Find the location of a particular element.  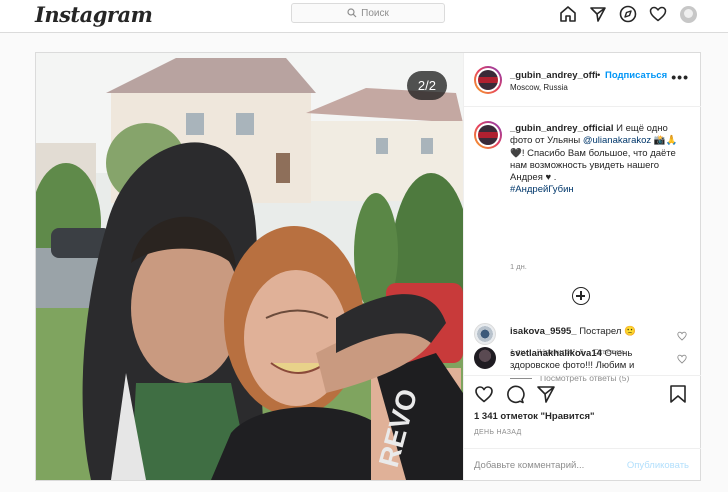

comment-bubble-icon is located at coordinates (515, 394).